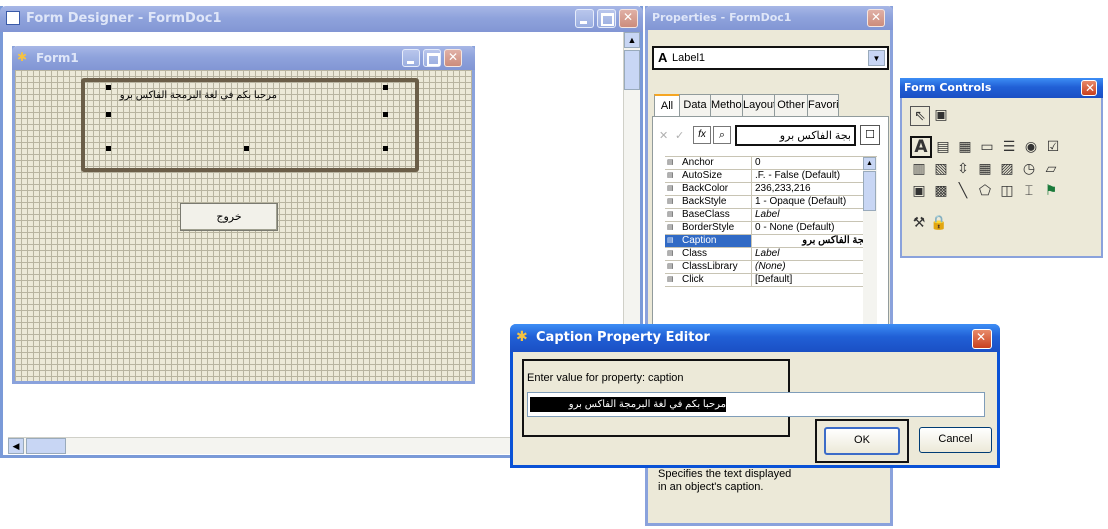 Image resolution: width=1108 pixels, height=529 pixels. Describe the element at coordinates (941, 191) in the screenshot. I see `ole-bound-icon: ▩` at that location.